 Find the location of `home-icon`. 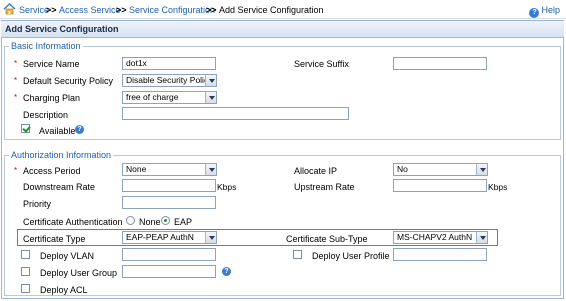

home-icon is located at coordinates (9, 9).